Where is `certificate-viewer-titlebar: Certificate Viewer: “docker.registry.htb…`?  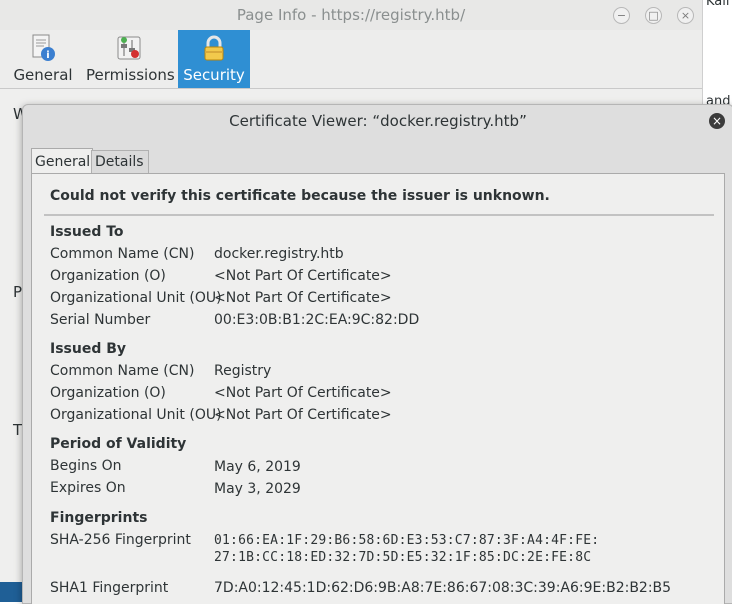
certificate-viewer-titlebar: Certificate Viewer: “docker.registry.htb… is located at coordinates (377, 121).